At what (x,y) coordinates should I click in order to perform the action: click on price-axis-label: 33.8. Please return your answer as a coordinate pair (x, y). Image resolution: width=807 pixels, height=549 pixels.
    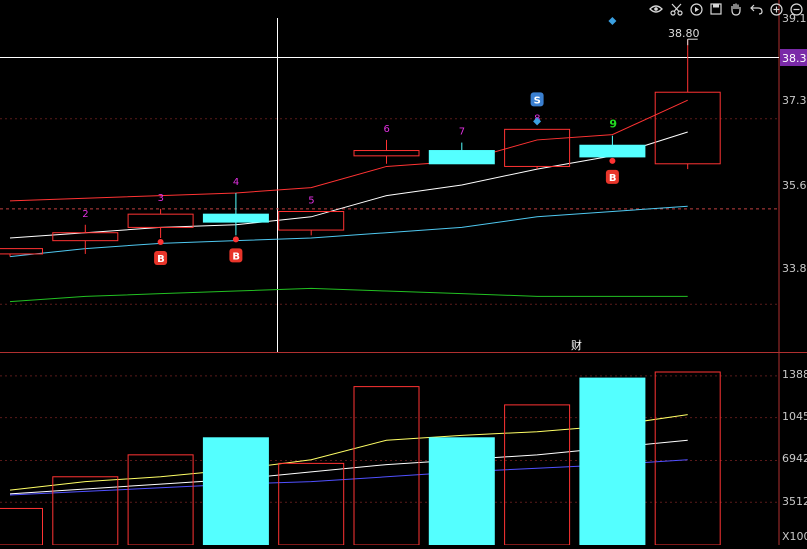
    Looking at the image, I should click on (794, 268).